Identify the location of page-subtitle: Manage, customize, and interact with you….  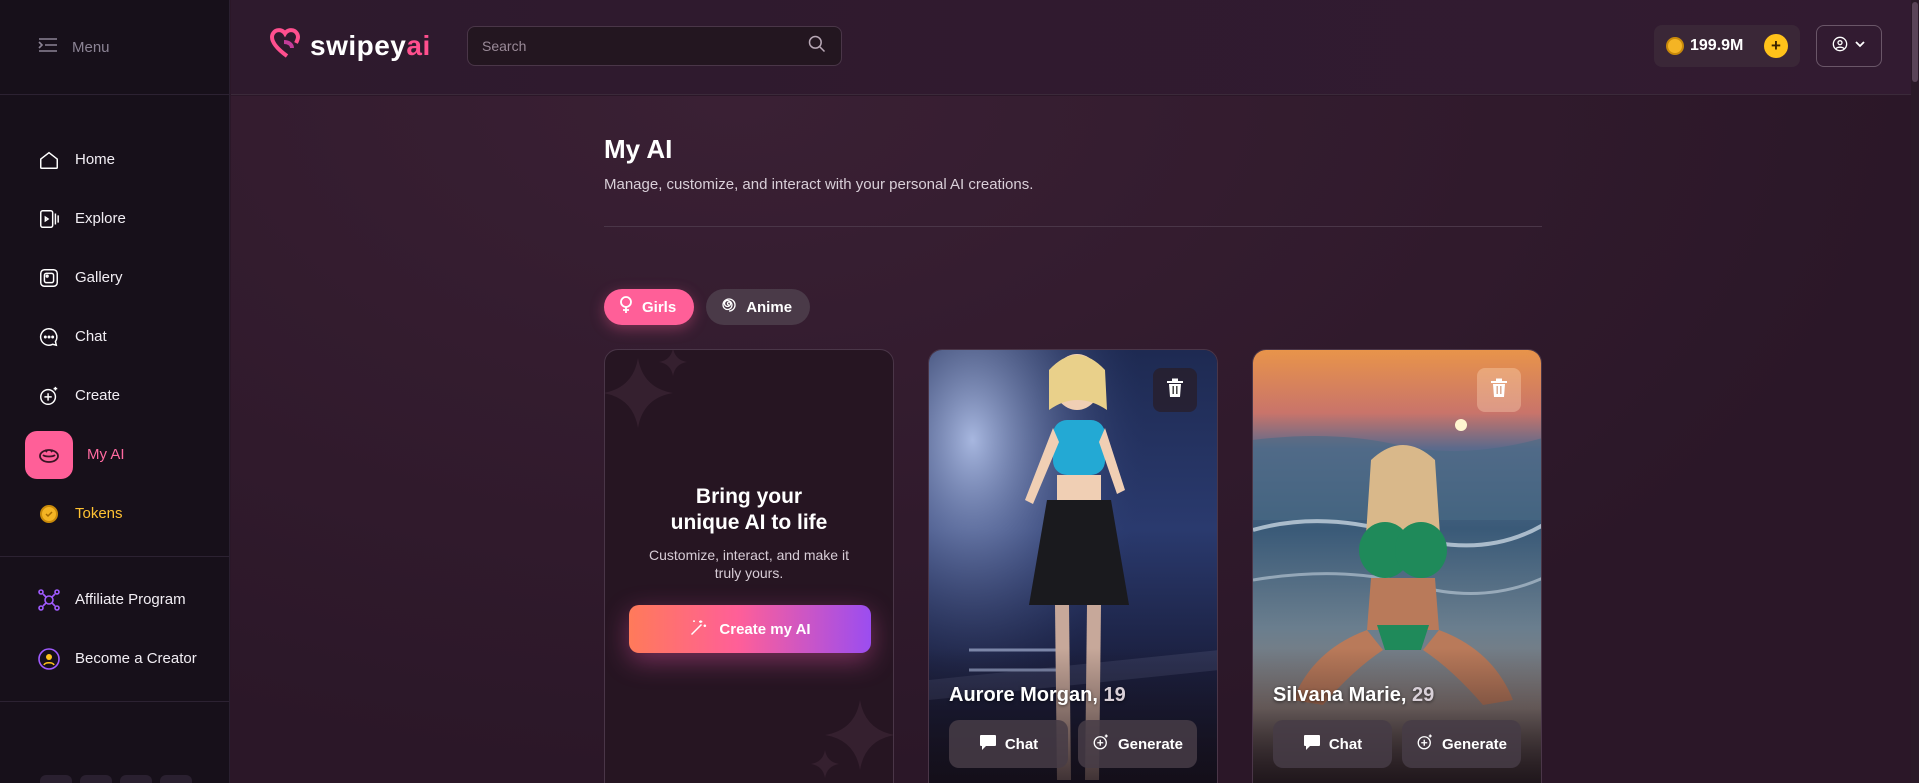
(819, 184).